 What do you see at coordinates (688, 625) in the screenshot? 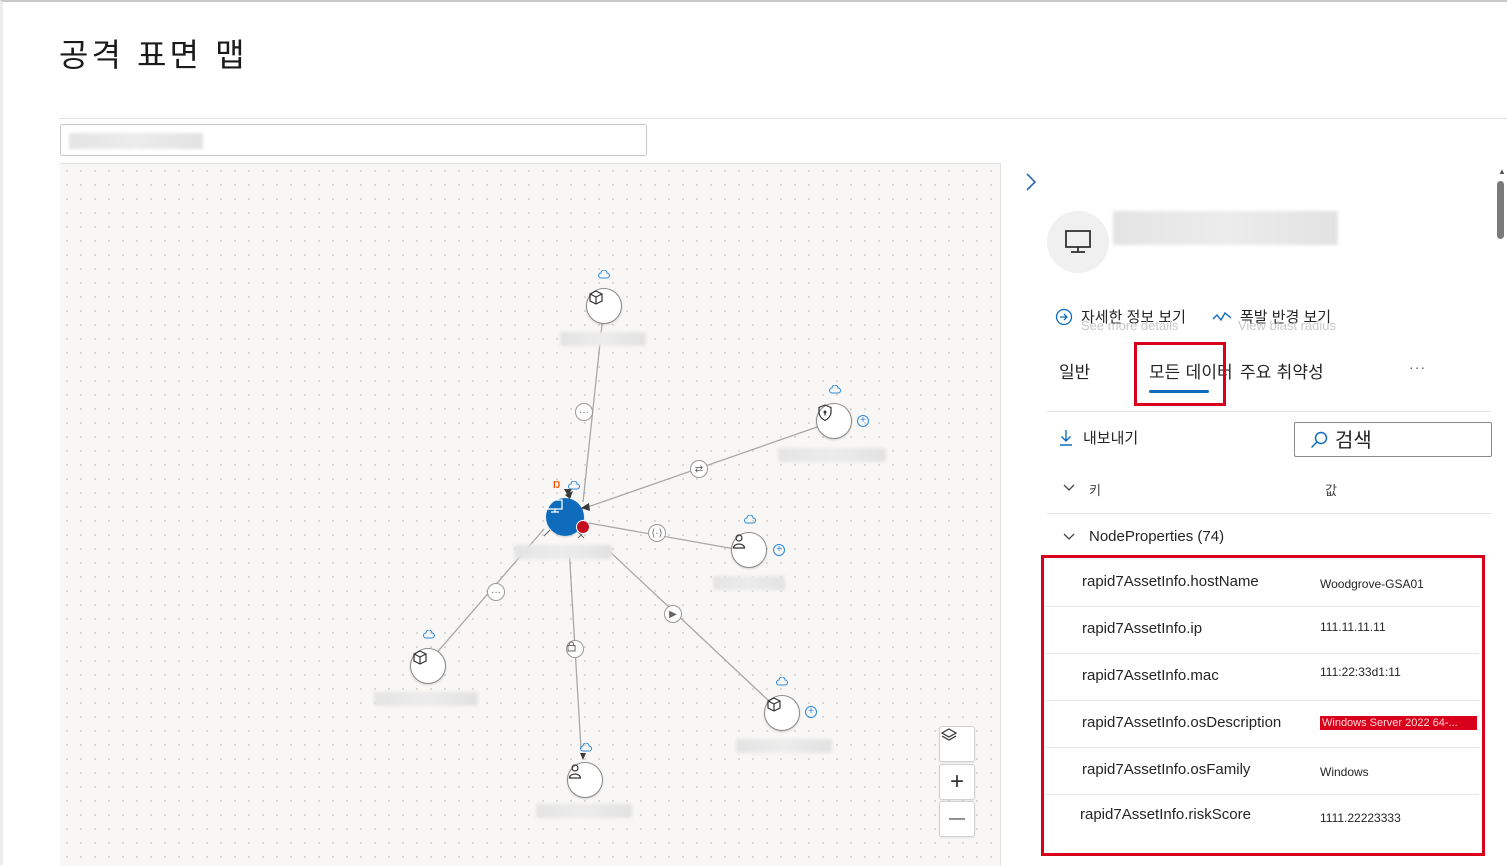
I see `graph-edge` at bounding box center [688, 625].